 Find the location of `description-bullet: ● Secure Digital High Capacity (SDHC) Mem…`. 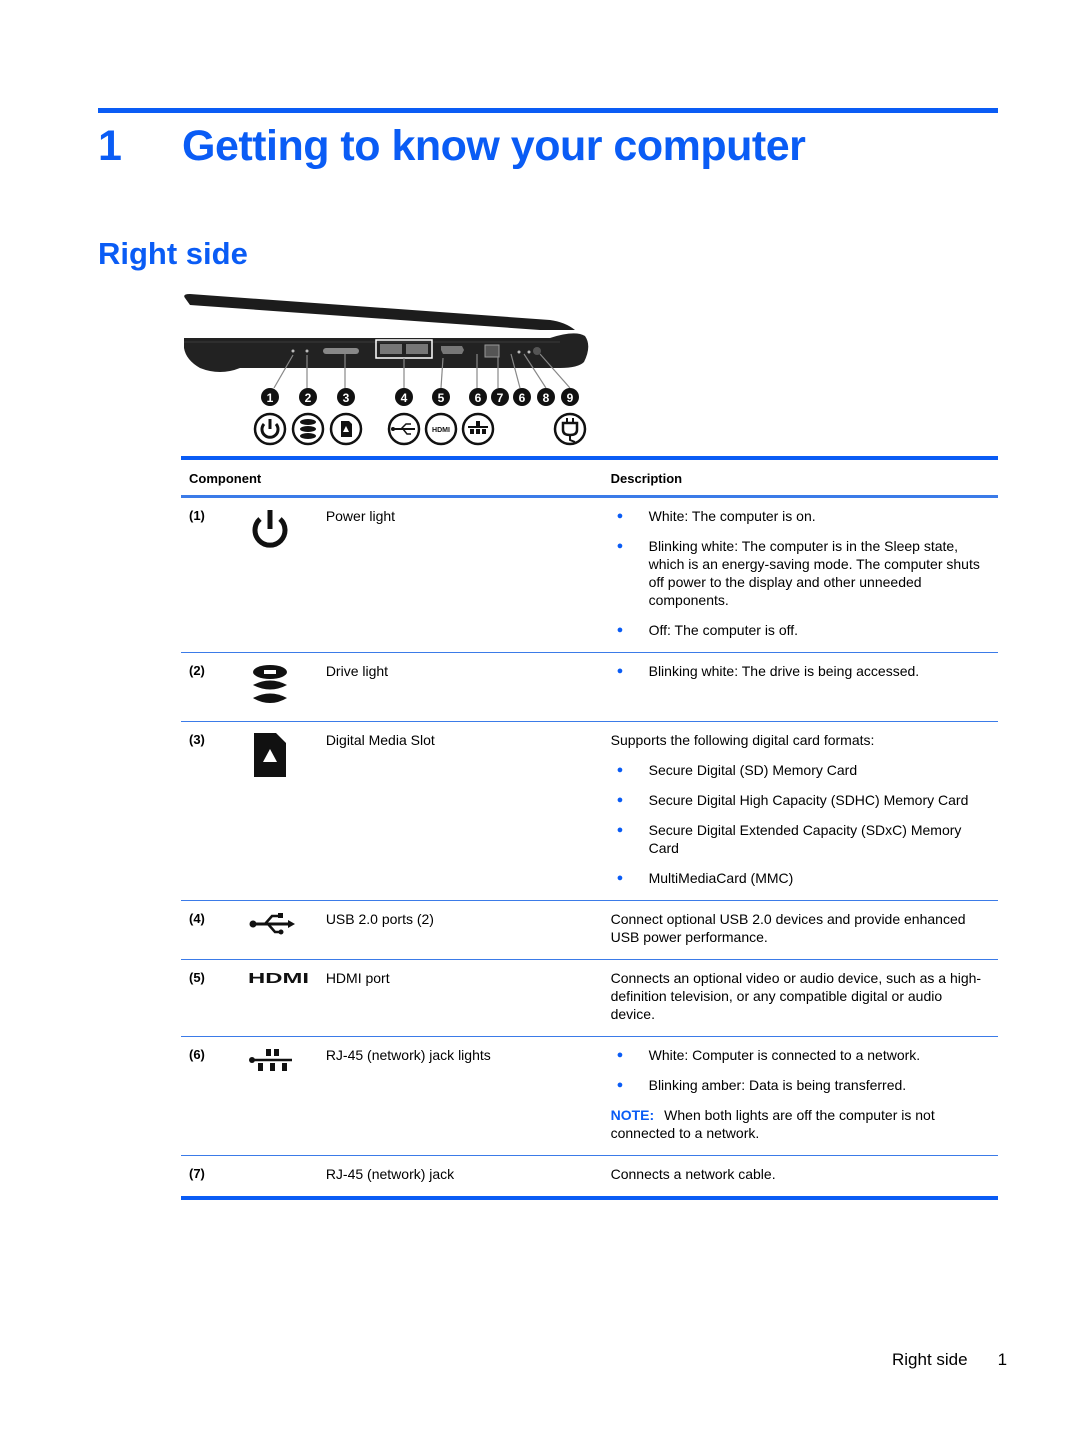

description-bullet: ● Secure Digital High Capacity (SDHC) Mem… is located at coordinates (800, 800).